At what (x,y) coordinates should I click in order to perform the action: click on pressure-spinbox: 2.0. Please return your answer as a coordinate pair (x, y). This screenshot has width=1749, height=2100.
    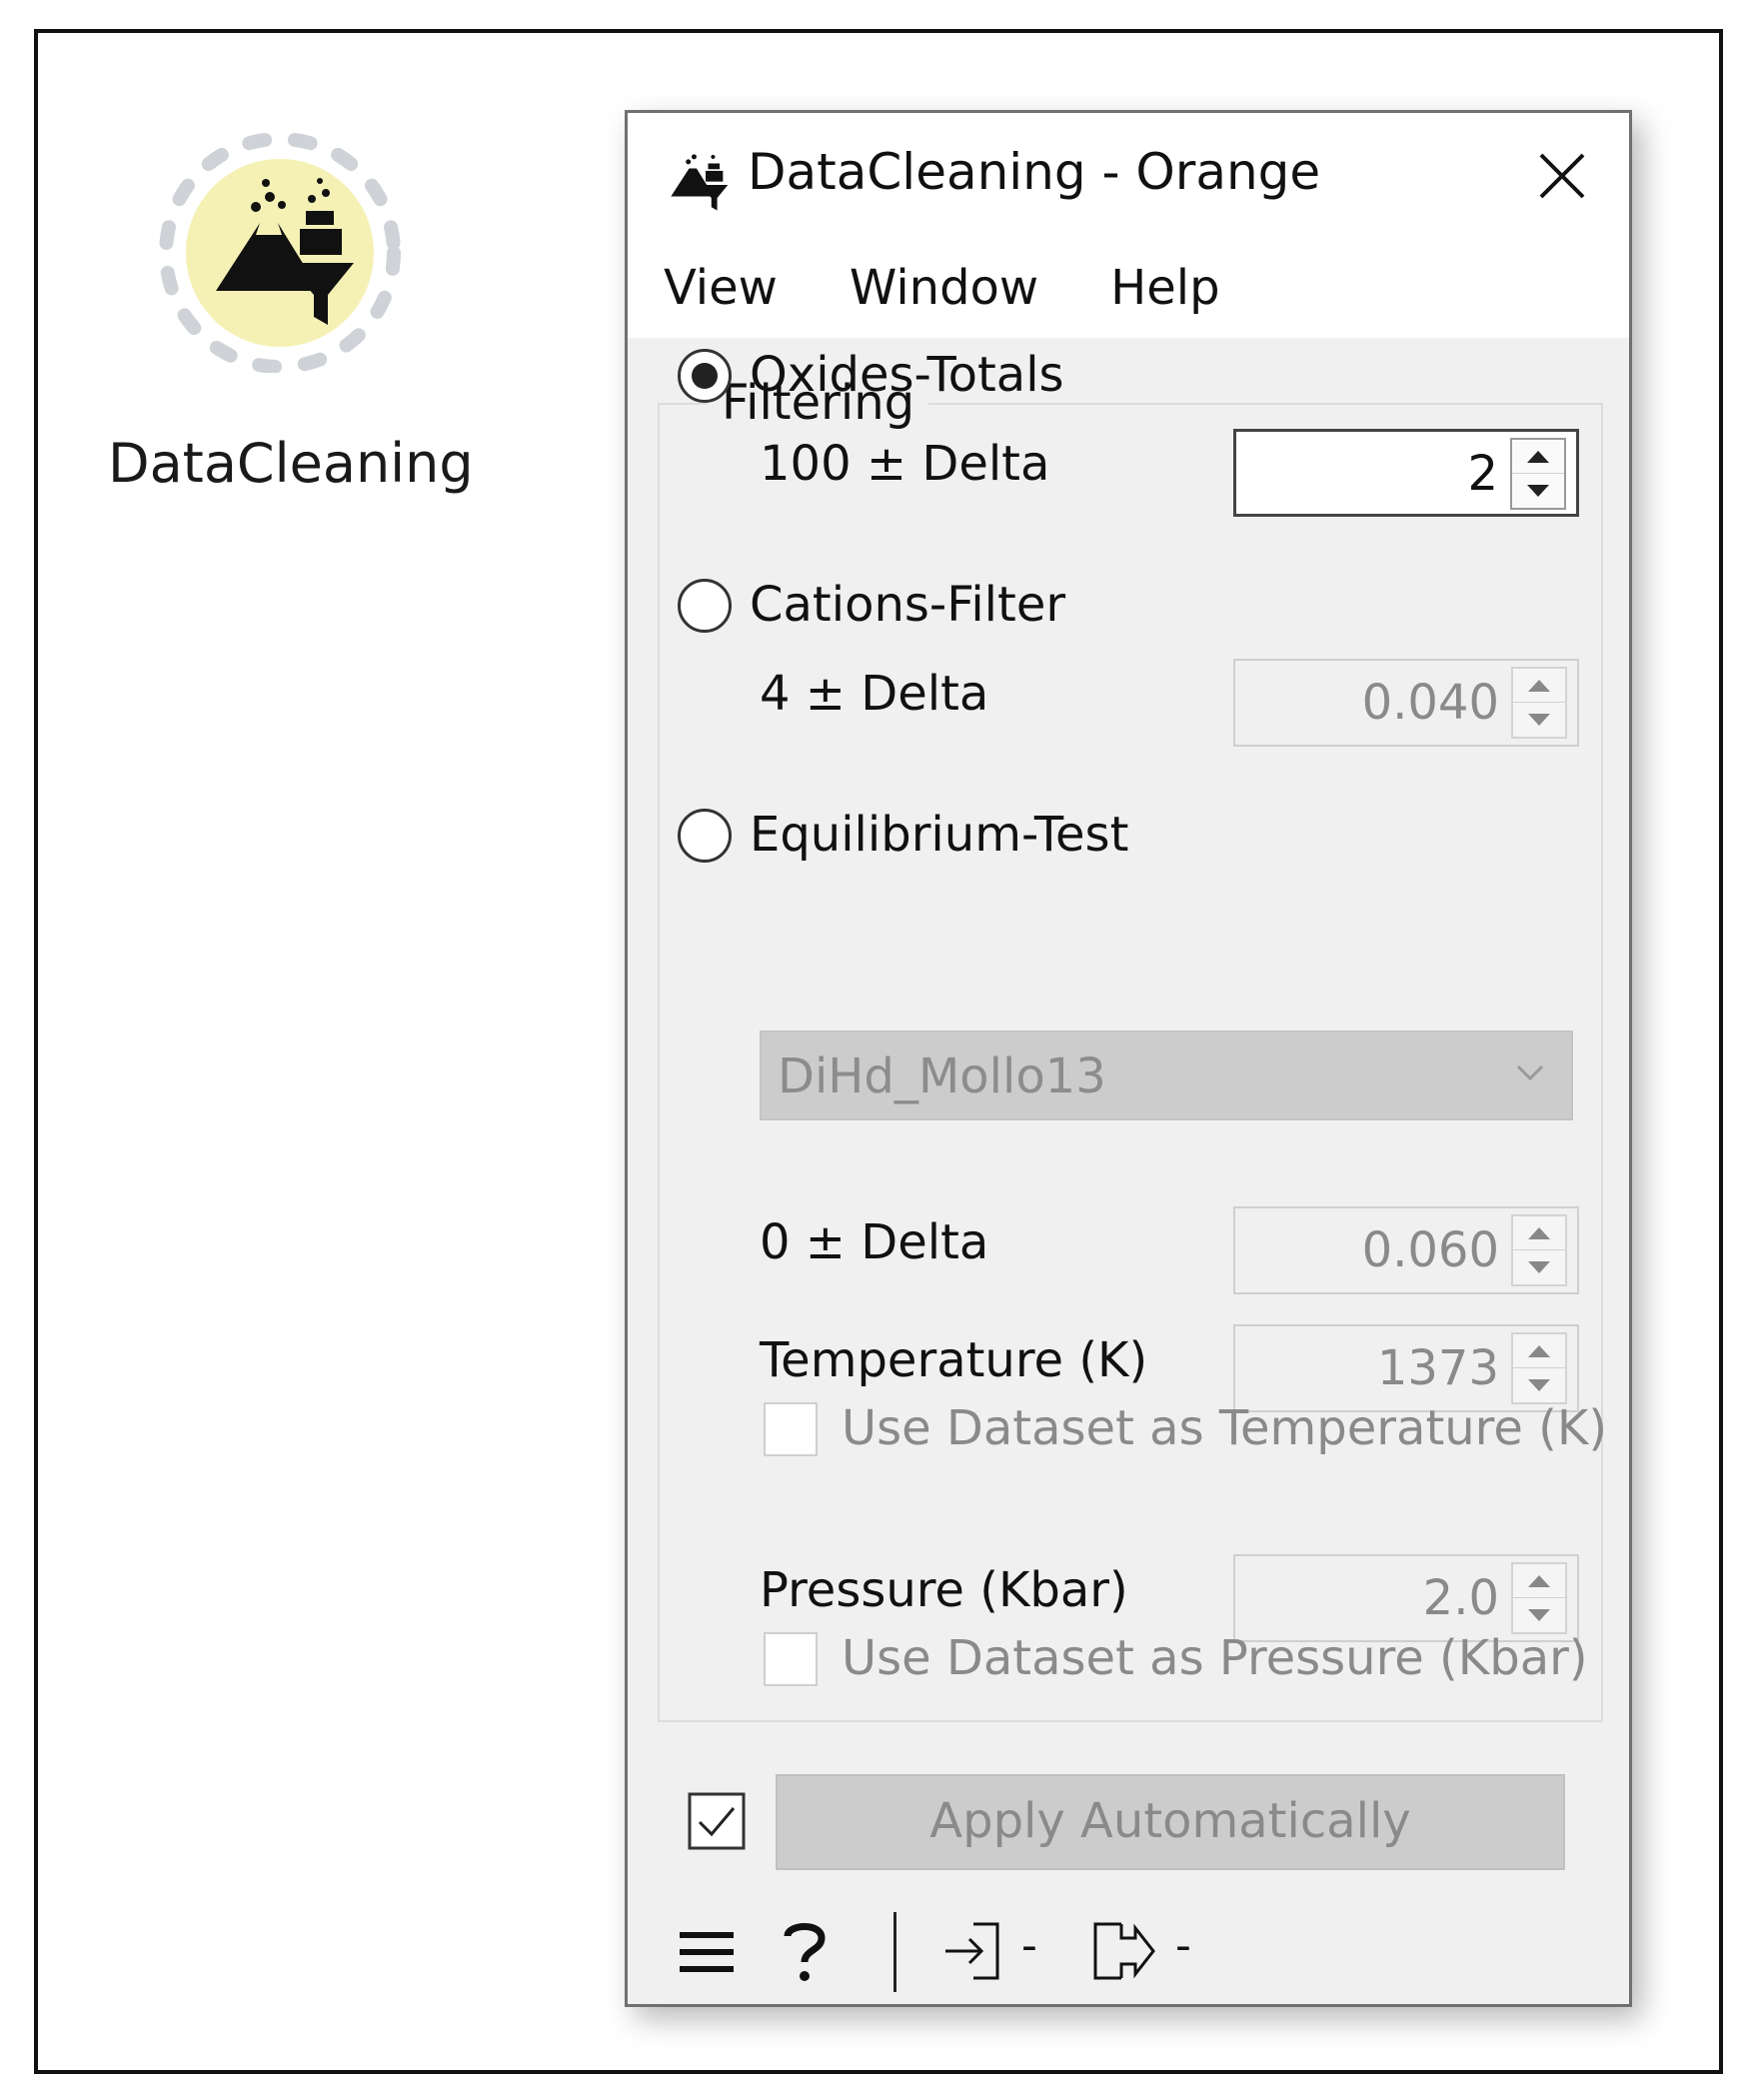
    Looking at the image, I should click on (1406, 1598).